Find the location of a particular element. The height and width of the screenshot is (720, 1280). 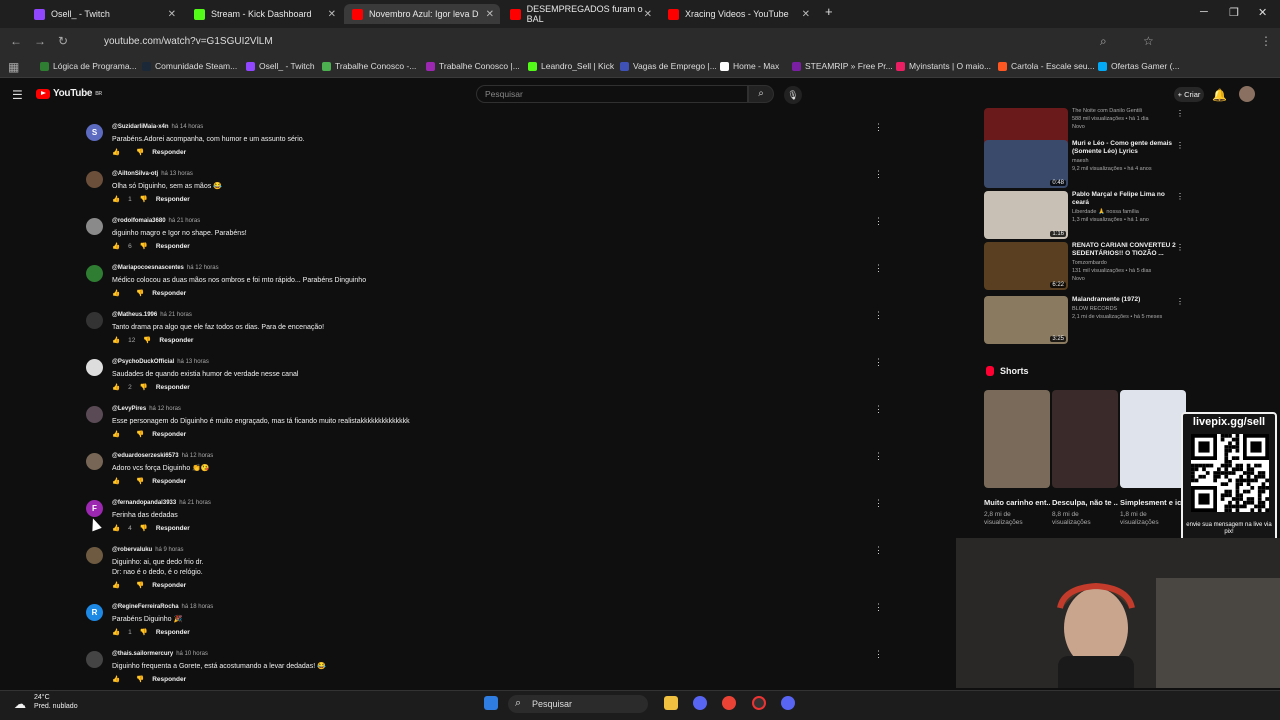

chrome-icon is located at coordinates (729, 703).